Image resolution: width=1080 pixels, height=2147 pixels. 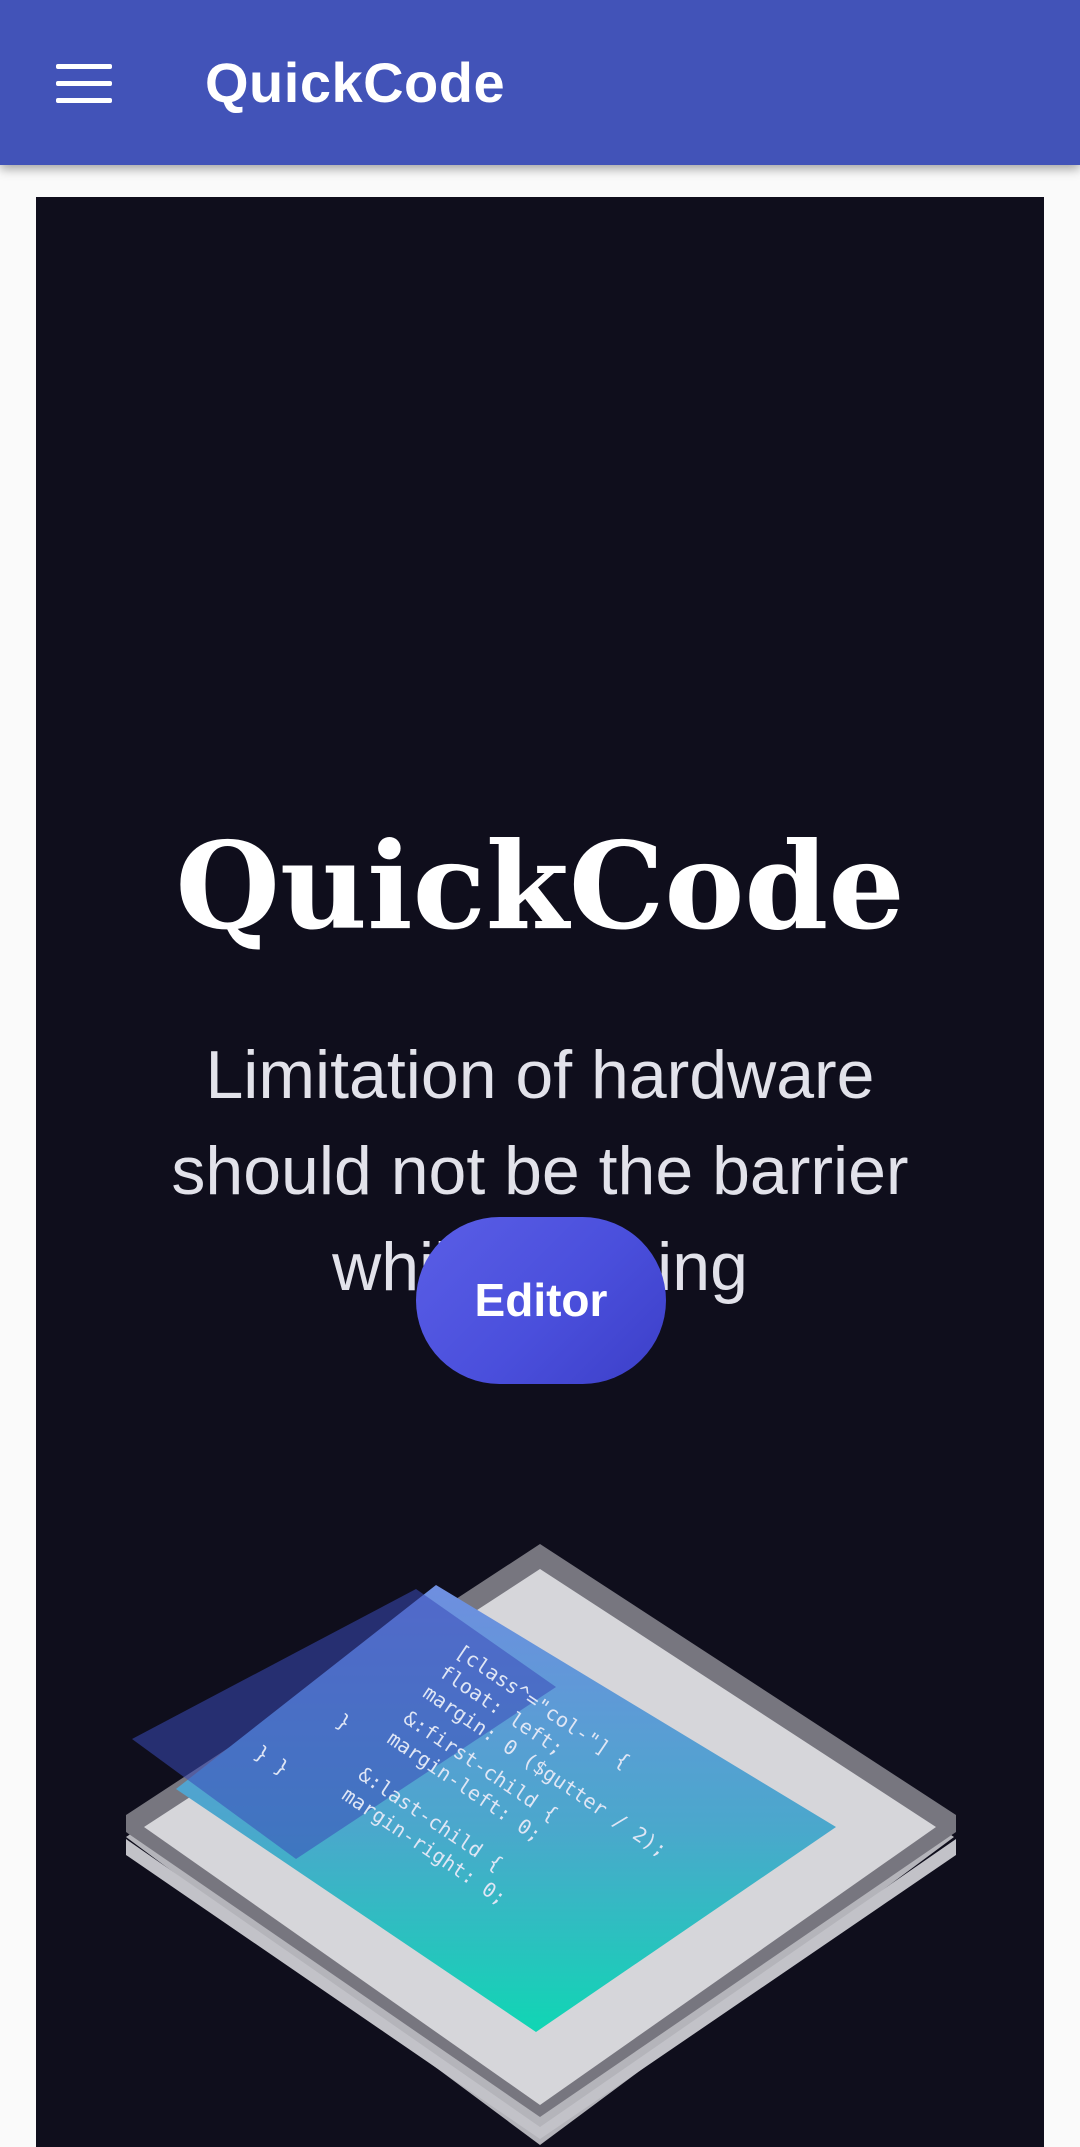 What do you see at coordinates (355, 82) in the screenshot?
I see `app-title: QuickCode` at bounding box center [355, 82].